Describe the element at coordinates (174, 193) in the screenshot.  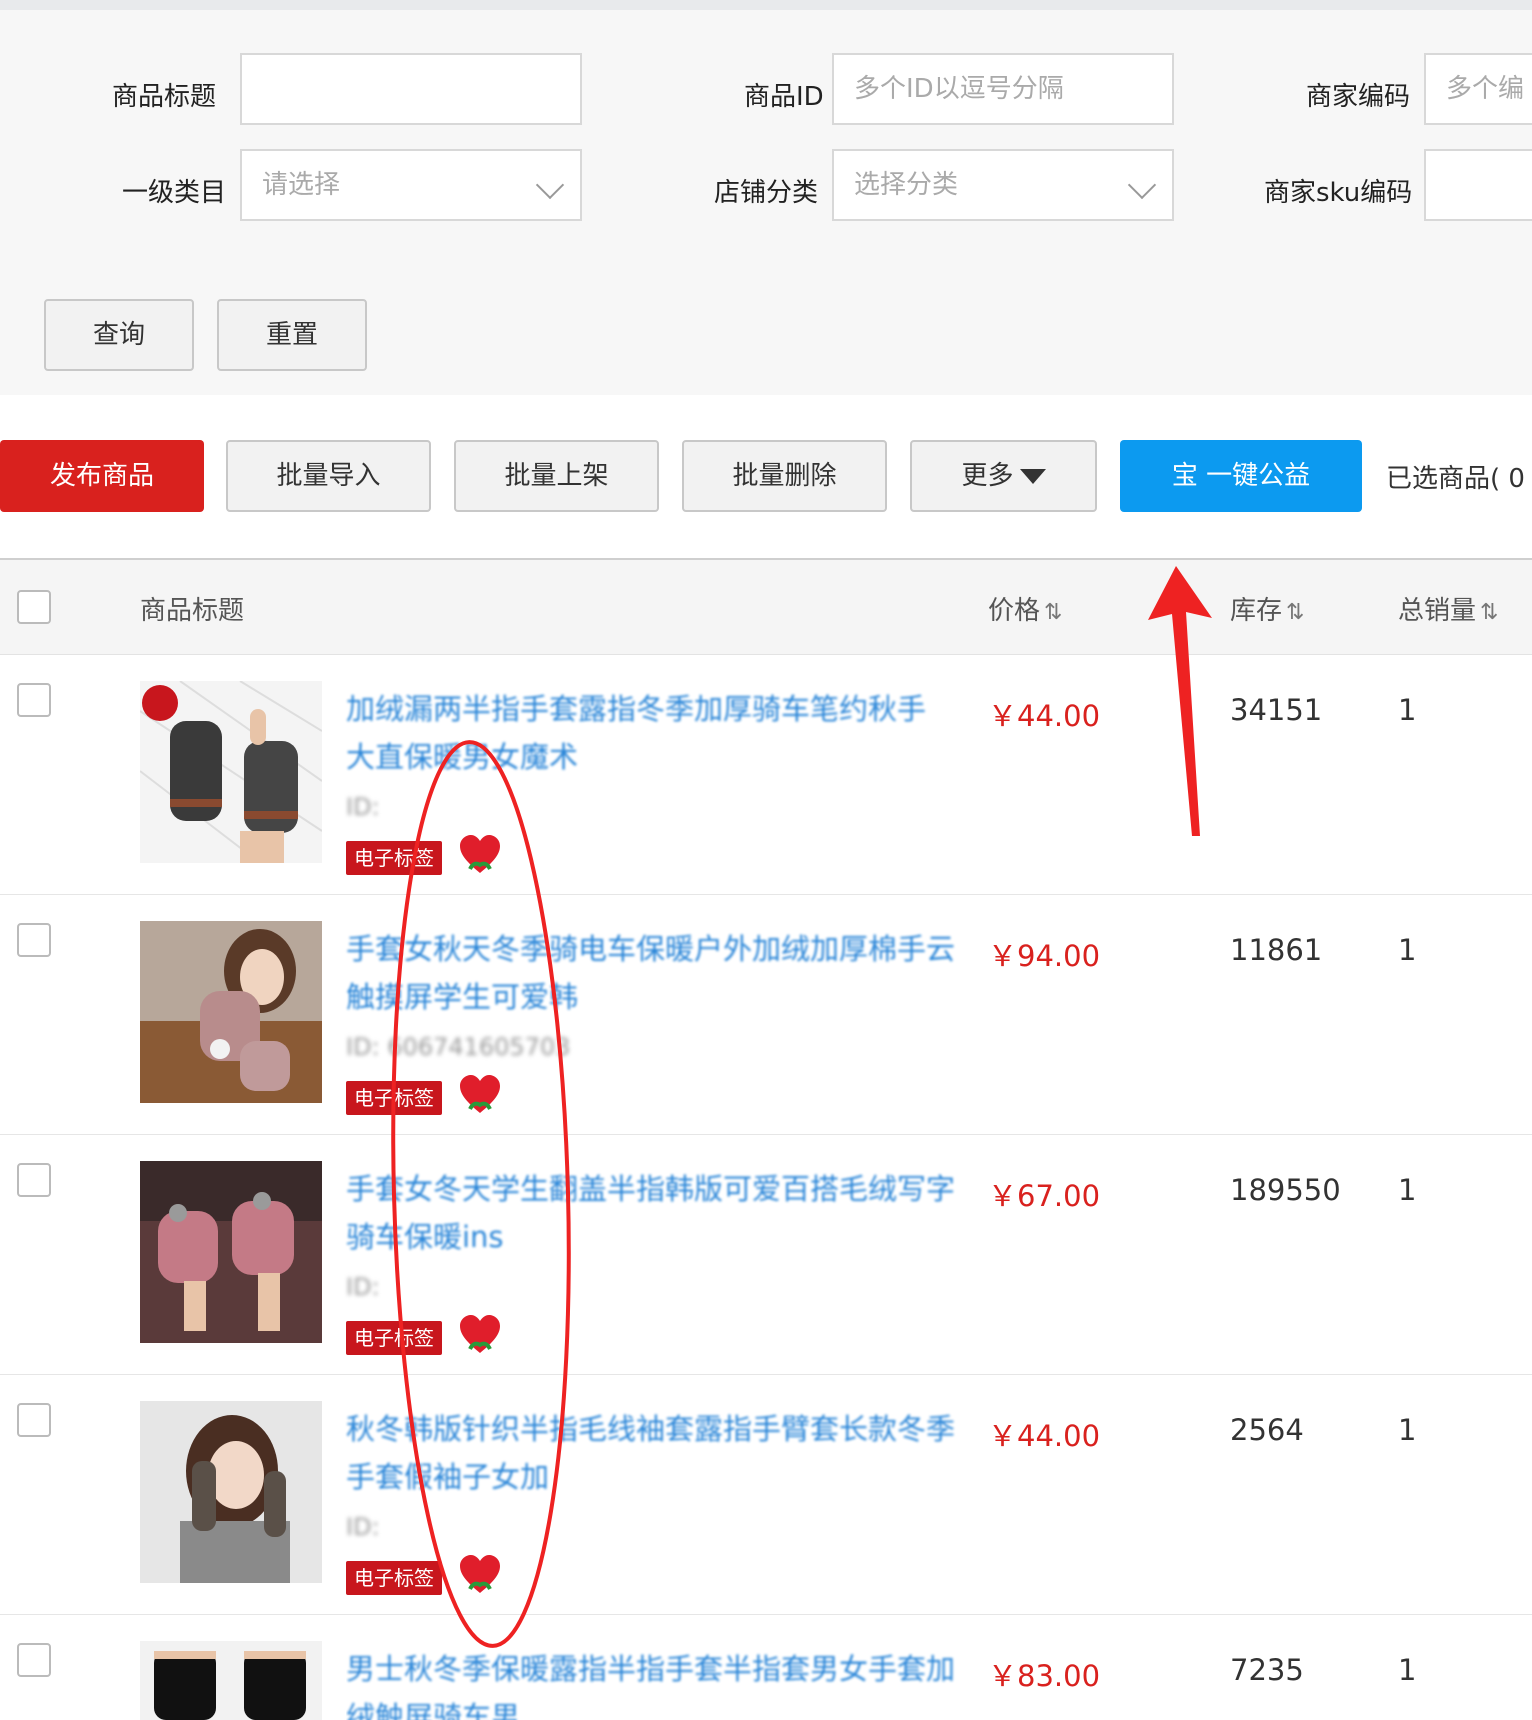
I see `category-label: 一级类目` at that location.